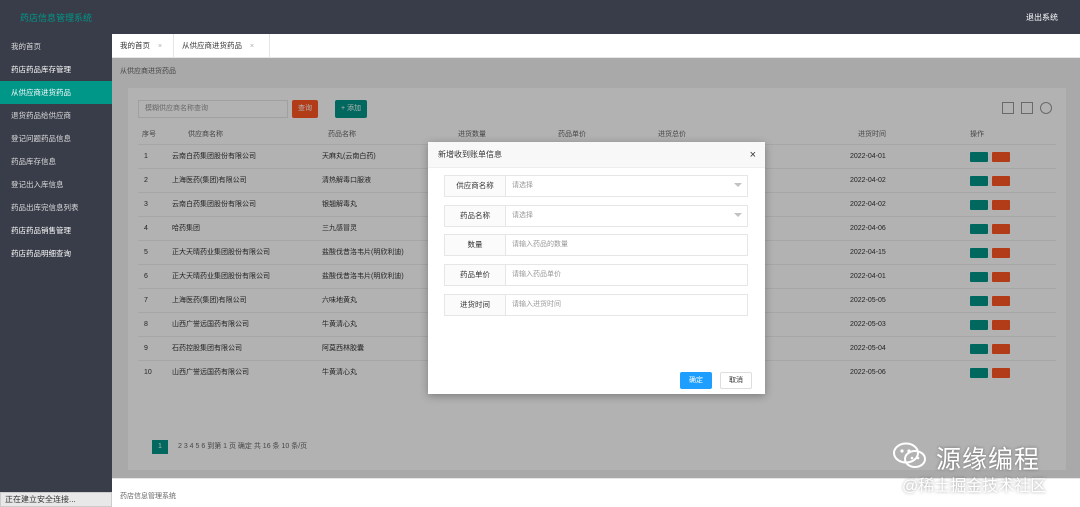 The width and height of the screenshot is (1080, 507). I want to click on sidebar-item: 药店药品明细查询, so click(56, 253).